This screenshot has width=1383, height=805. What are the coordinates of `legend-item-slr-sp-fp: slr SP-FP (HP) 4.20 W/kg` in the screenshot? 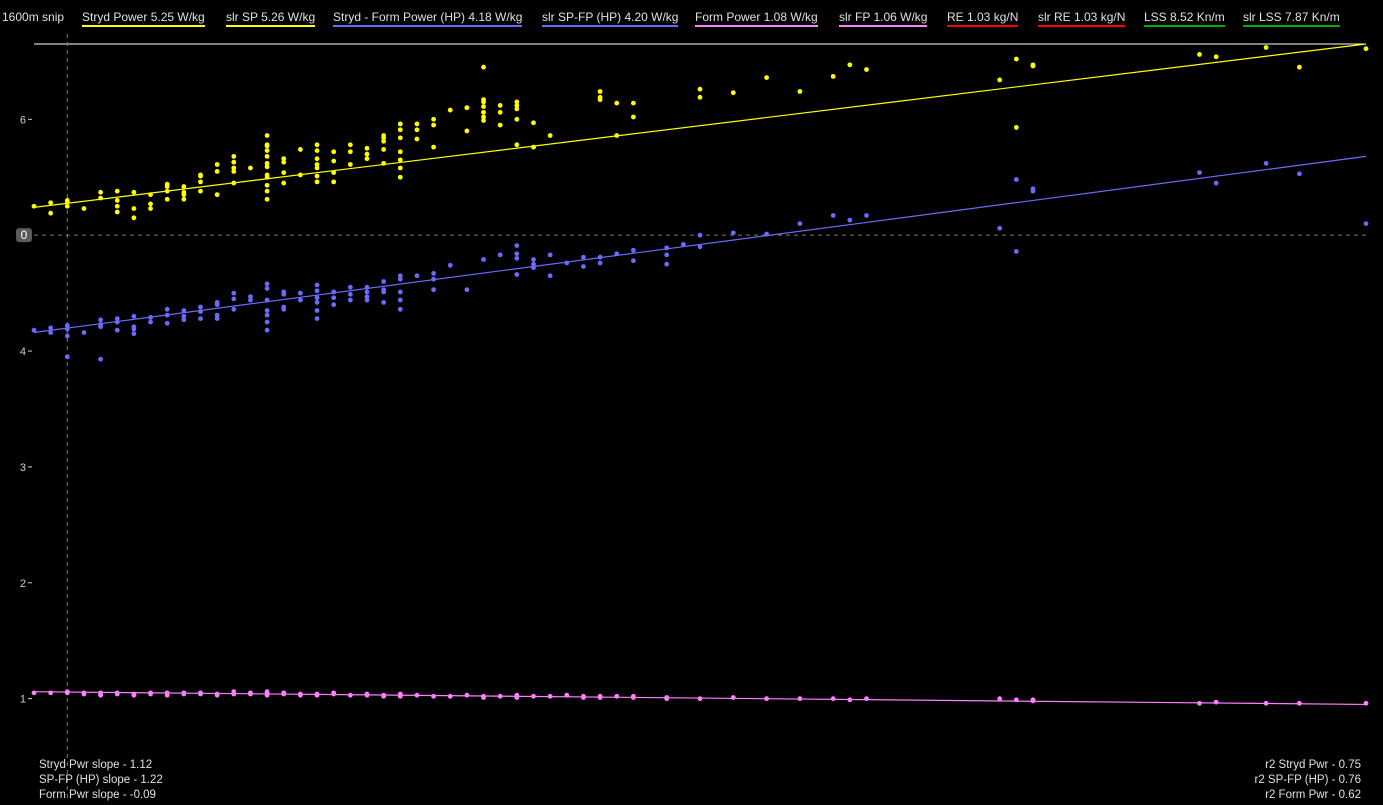 It's located at (610, 18).